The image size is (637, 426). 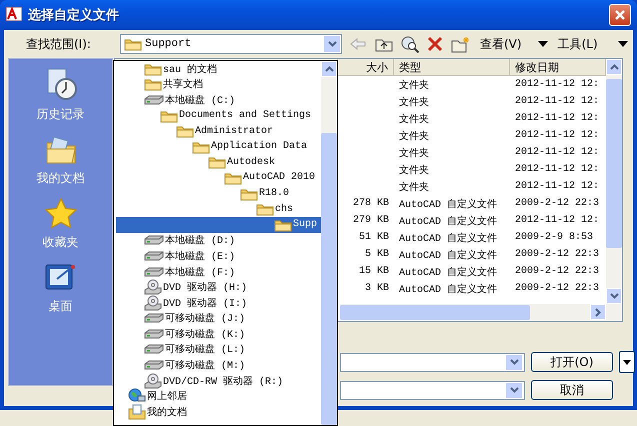 What do you see at coordinates (572, 390) in the screenshot?
I see `cancel-button: 取消` at bounding box center [572, 390].